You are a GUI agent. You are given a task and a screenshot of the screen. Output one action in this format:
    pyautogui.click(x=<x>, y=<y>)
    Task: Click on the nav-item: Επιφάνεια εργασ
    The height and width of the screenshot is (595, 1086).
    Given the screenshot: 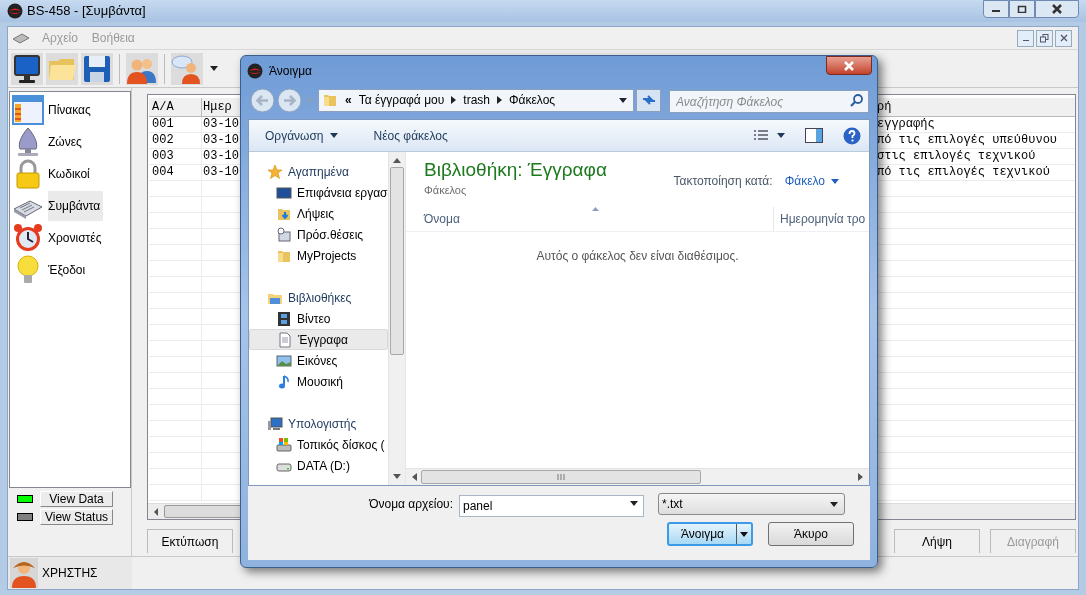 What is the action you would take?
    pyautogui.click(x=318, y=192)
    